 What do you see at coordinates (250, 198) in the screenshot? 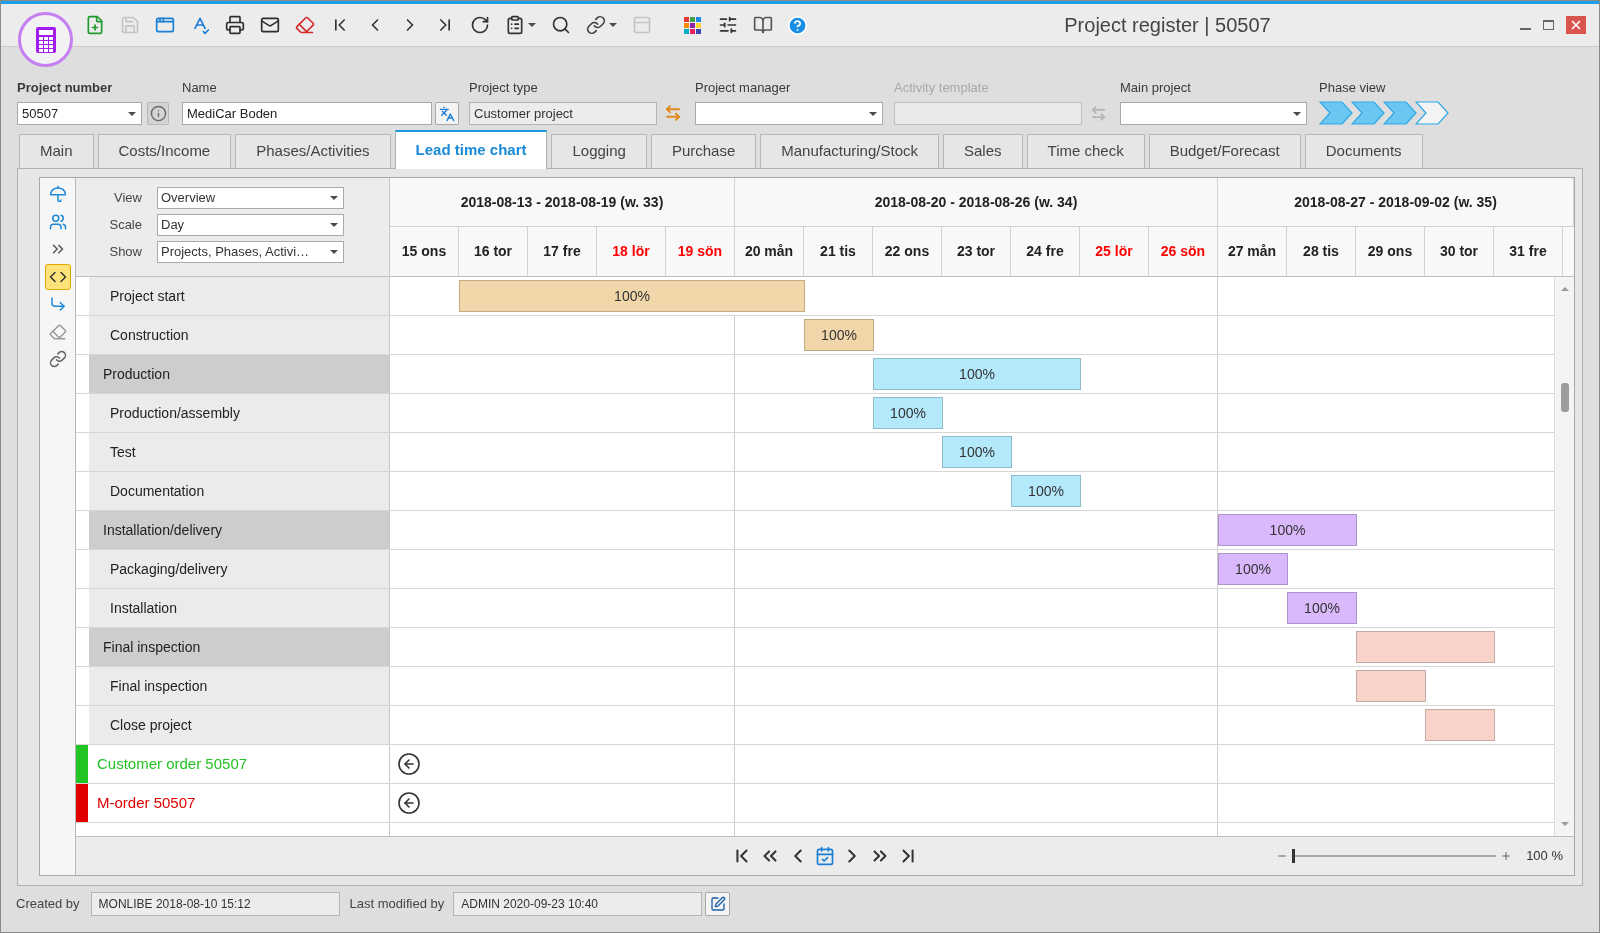
I see `select-field: Overview` at bounding box center [250, 198].